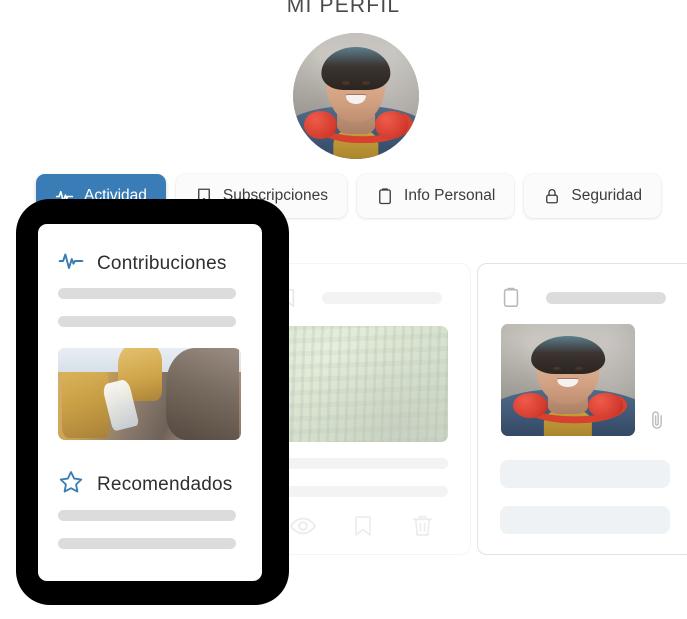 This screenshot has height=619, width=687. Describe the element at coordinates (149, 394) in the screenshot. I see `card-image-cleanup` at that location.